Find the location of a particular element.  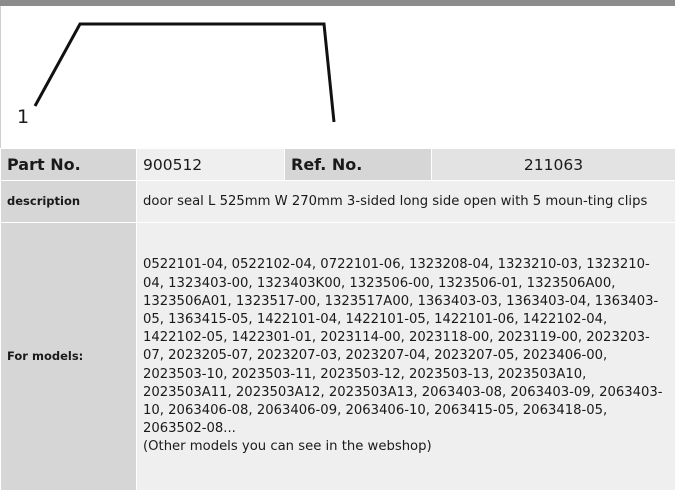

part-no-value: 900512 is located at coordinates (210, 164).